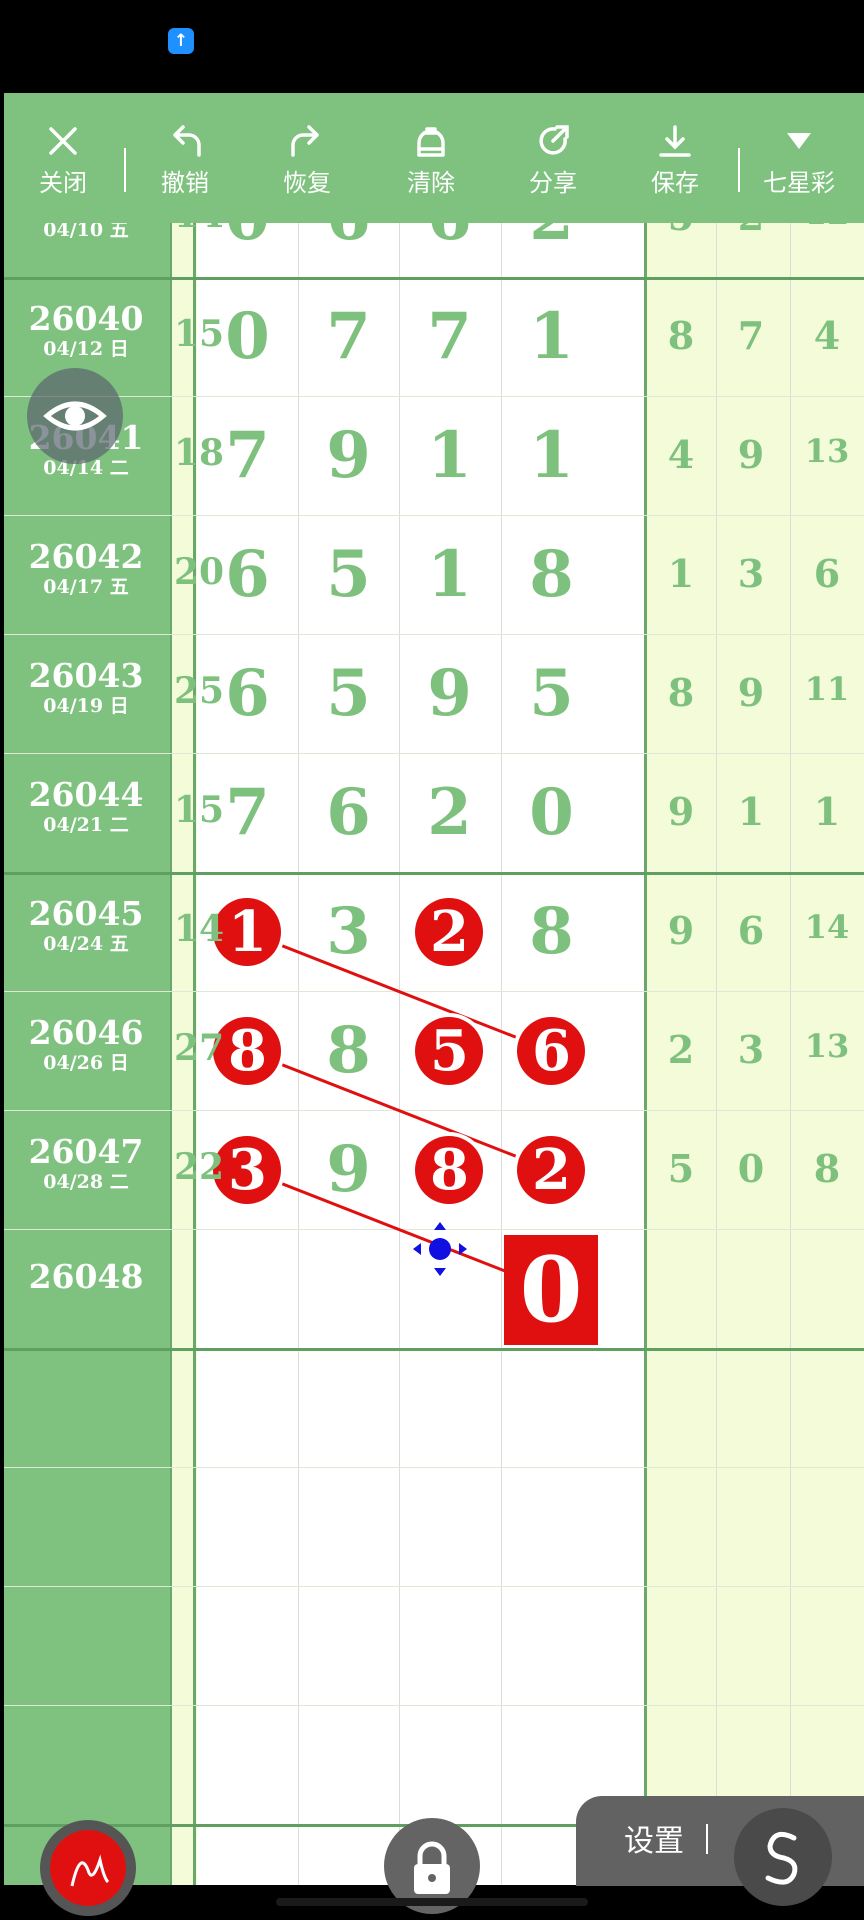 The image size is (864, 1920). Describe the element at coordinates (247, 1170) in the screenshot. I see `circled-digit: 3` at that location.